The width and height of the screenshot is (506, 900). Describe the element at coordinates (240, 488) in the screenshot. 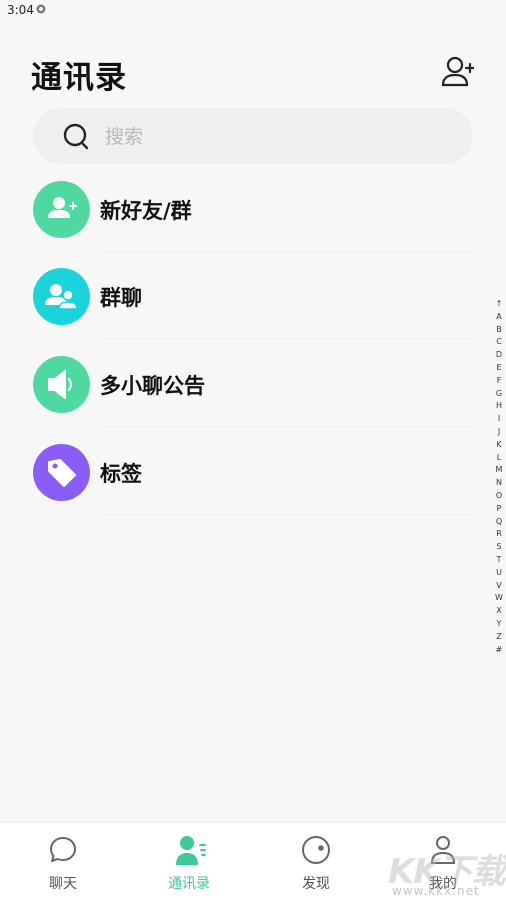

I see `menu-item-tags: 标签` at that location.